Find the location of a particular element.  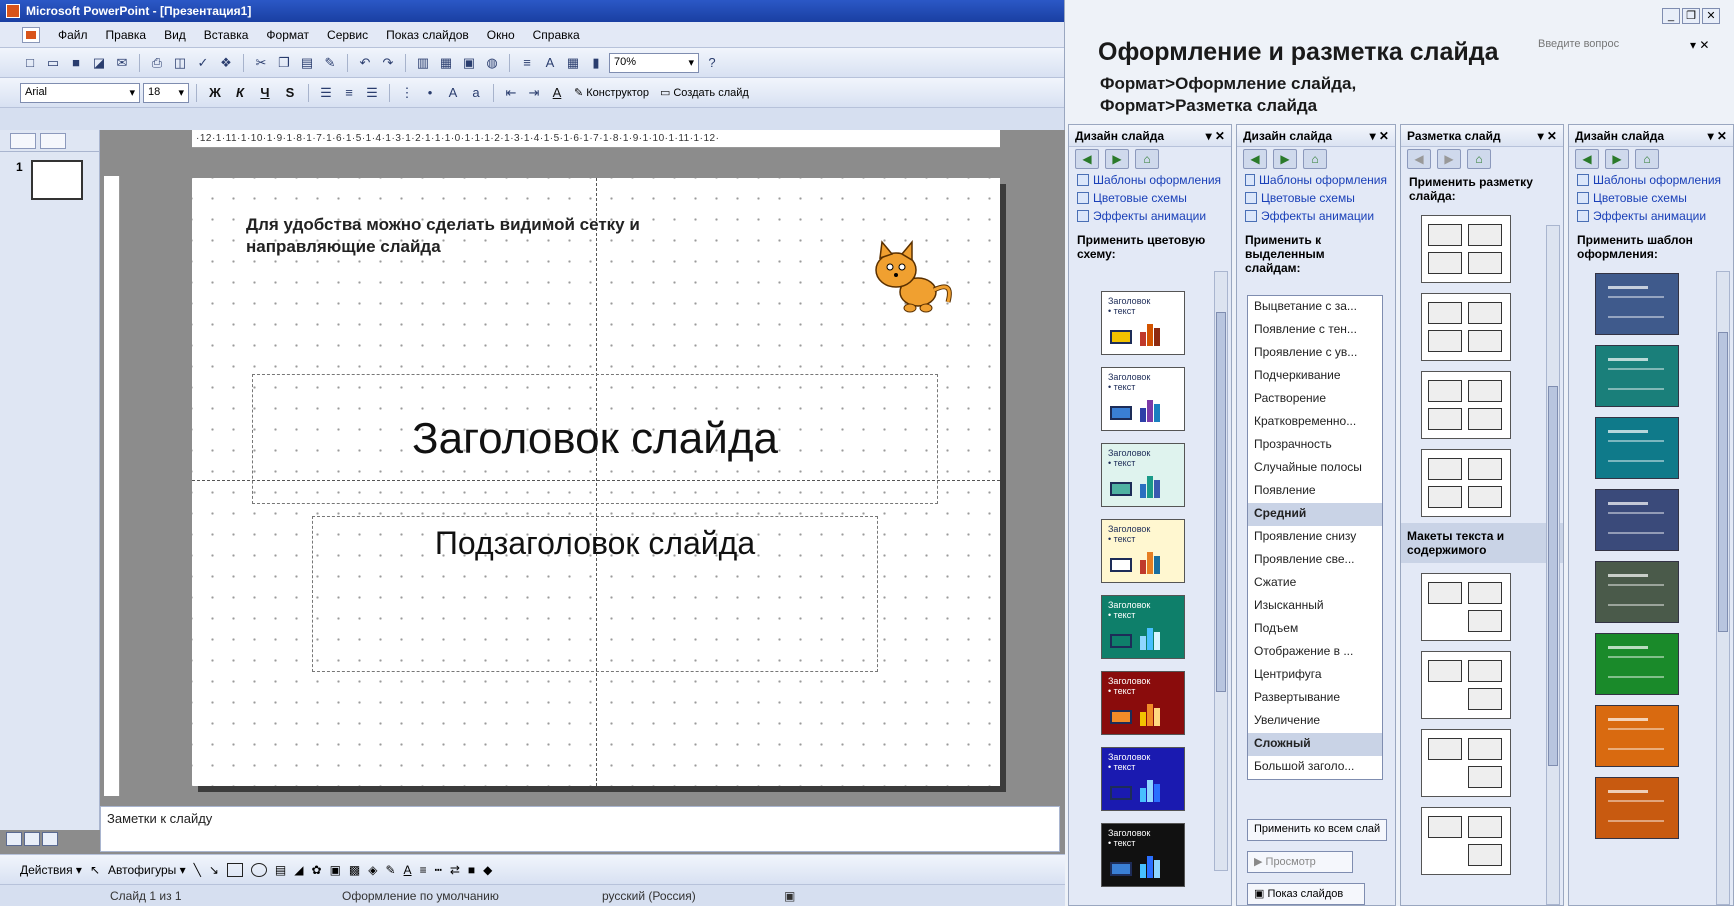

arrow-style-icon: ⇄ is located at coordinates (455, 870).